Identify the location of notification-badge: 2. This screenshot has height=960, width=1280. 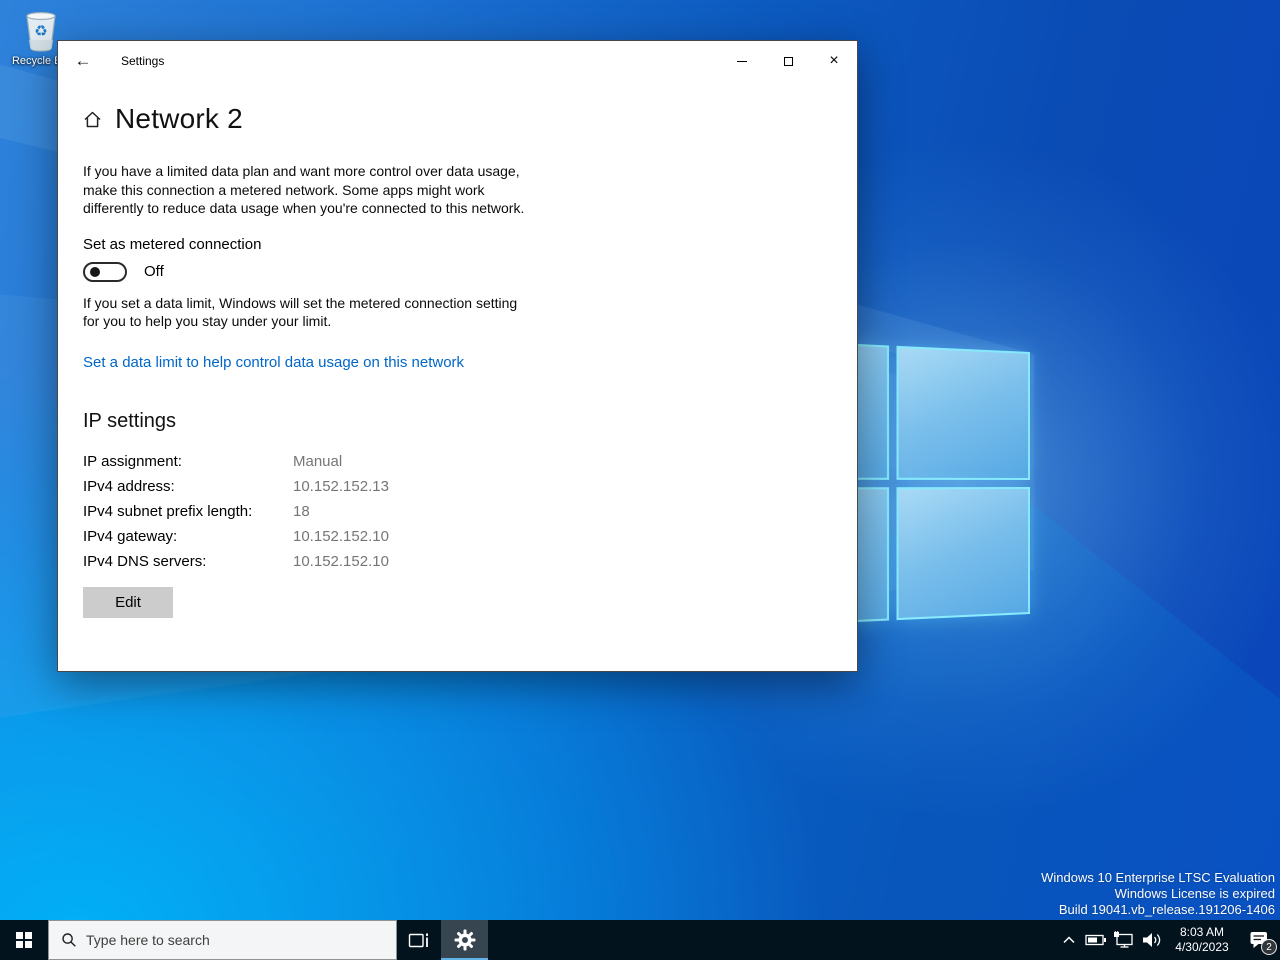
(1269, 947).